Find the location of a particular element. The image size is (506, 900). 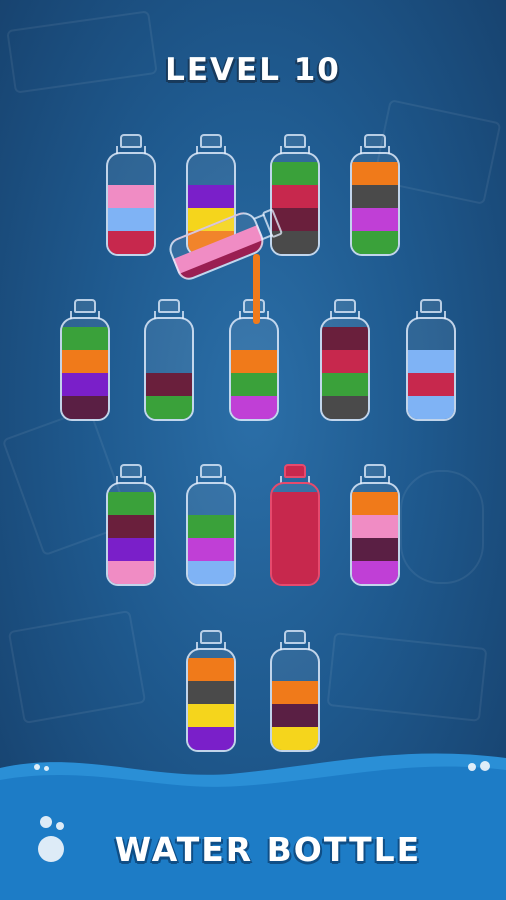

liquid-layer-yellow is located at coordinates (211, 715).